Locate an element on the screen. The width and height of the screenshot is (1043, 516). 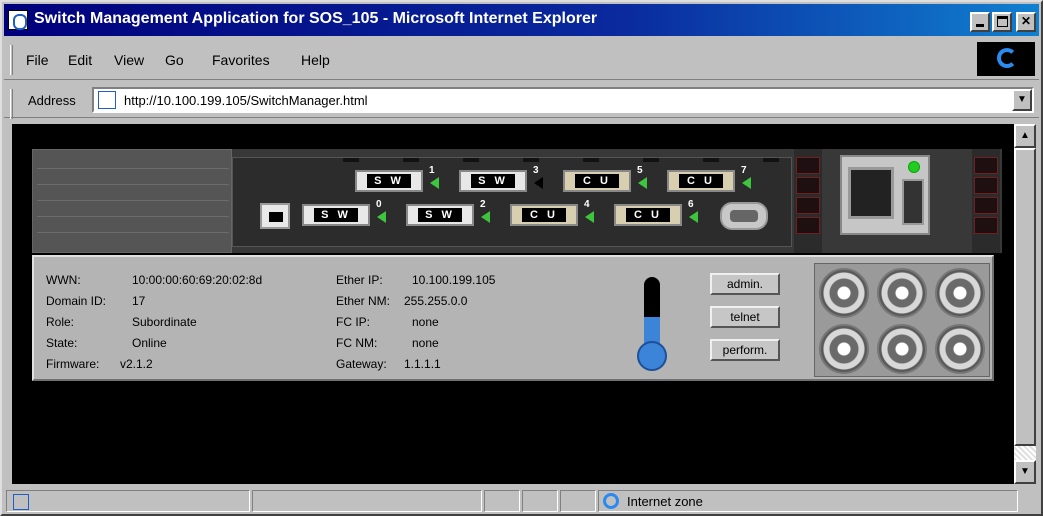
port-number: 3 is located at coordinates (536, 170).